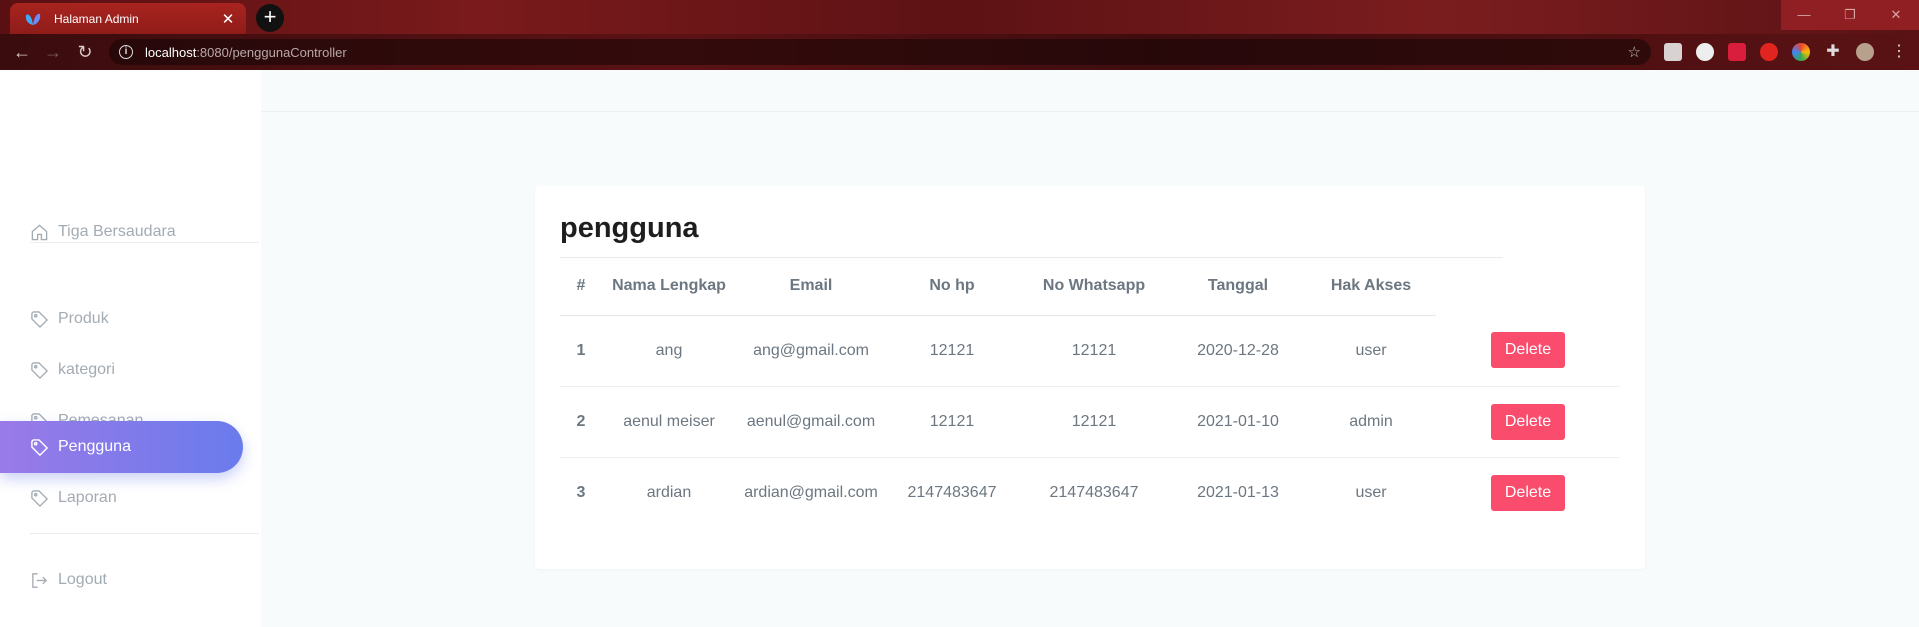  Describe the element at coordinates (1673, 52) in the screenshot. I see `extension-pdf-icon` at that location.